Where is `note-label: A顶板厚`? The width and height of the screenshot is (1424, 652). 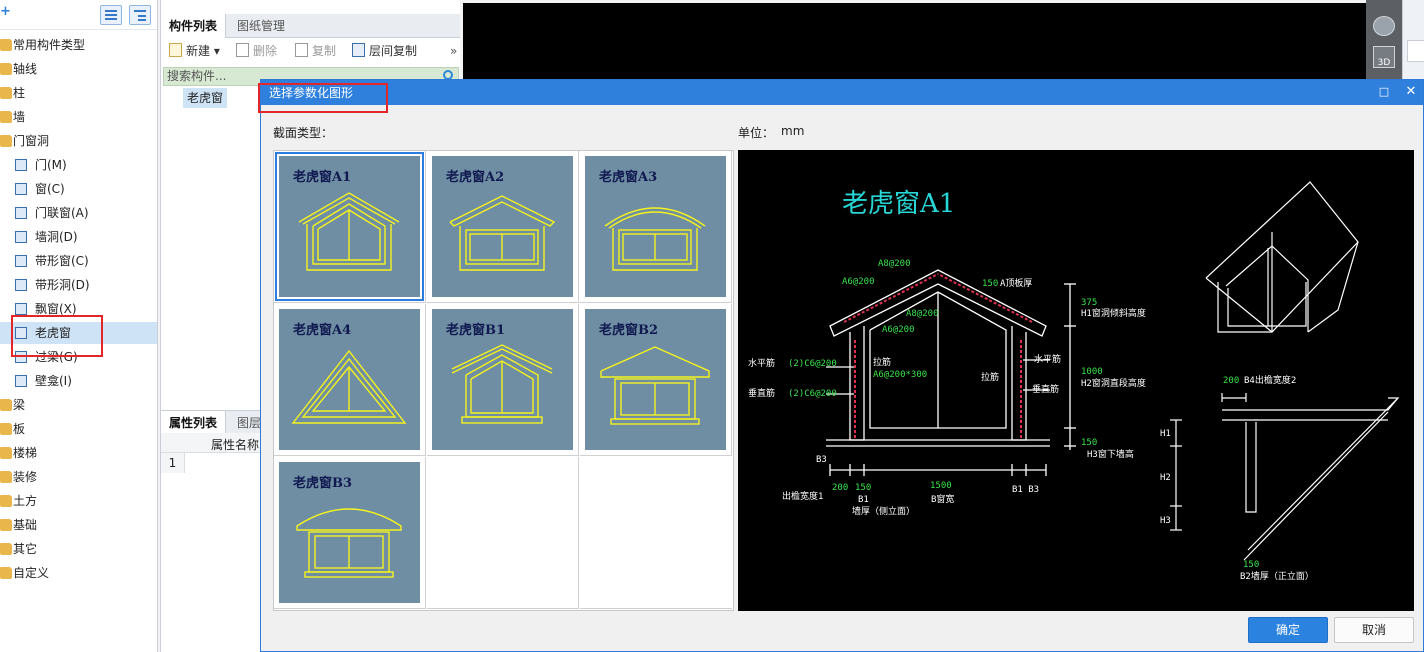 note-label: A顶板厚 is located at coordinates (1016, 283).